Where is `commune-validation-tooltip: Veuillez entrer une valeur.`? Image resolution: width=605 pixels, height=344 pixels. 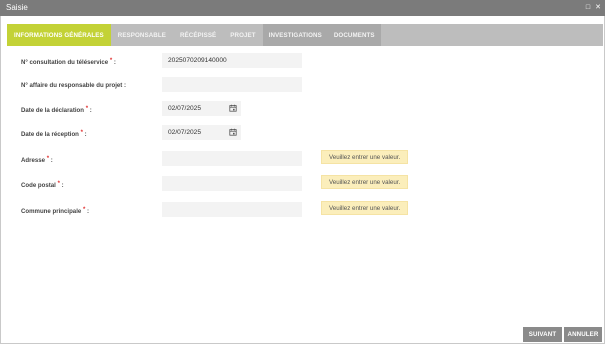 commune-validation-tooltip: Veuillez entrer une valeur. is located at coordinates (365, 208).